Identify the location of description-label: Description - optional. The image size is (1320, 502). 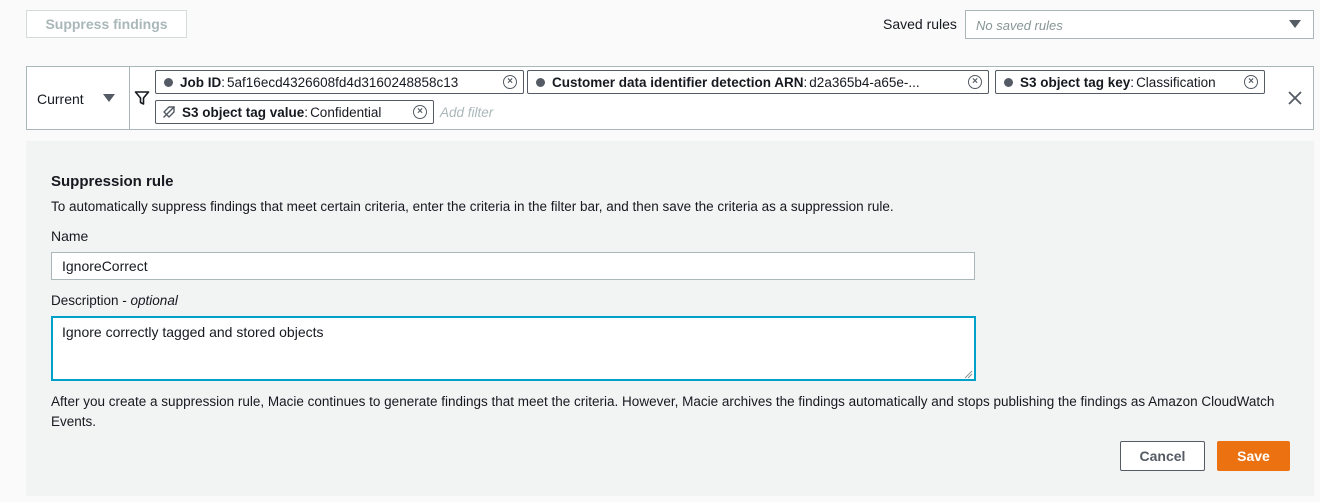
(114, 300).